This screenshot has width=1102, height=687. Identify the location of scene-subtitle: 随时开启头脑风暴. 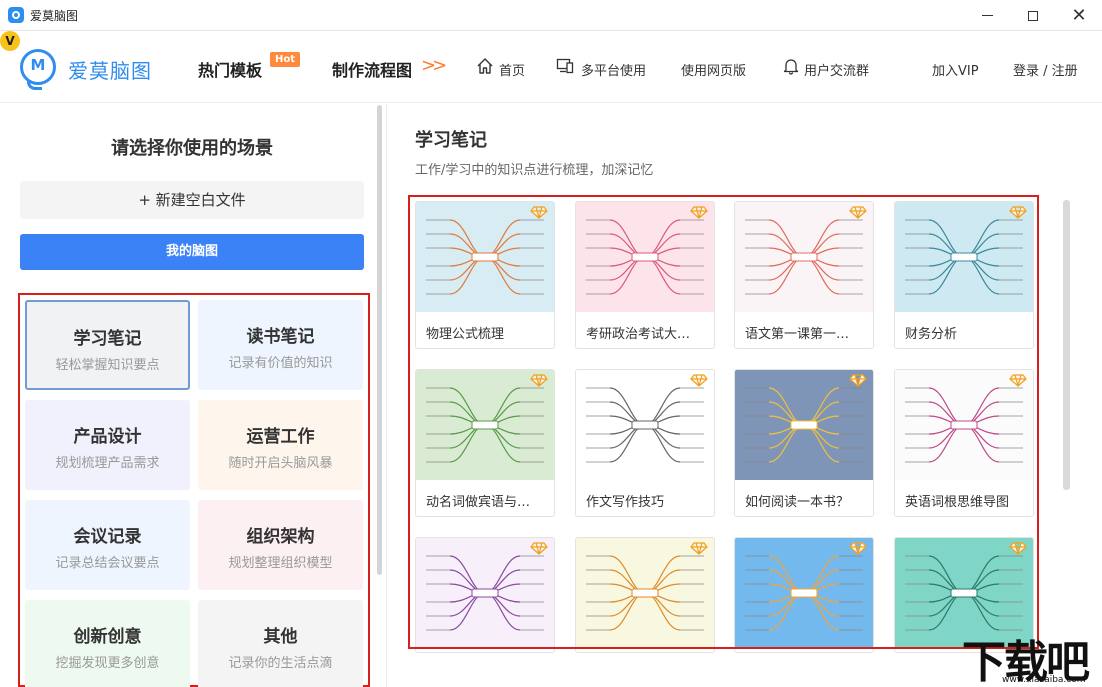
(280, 463).